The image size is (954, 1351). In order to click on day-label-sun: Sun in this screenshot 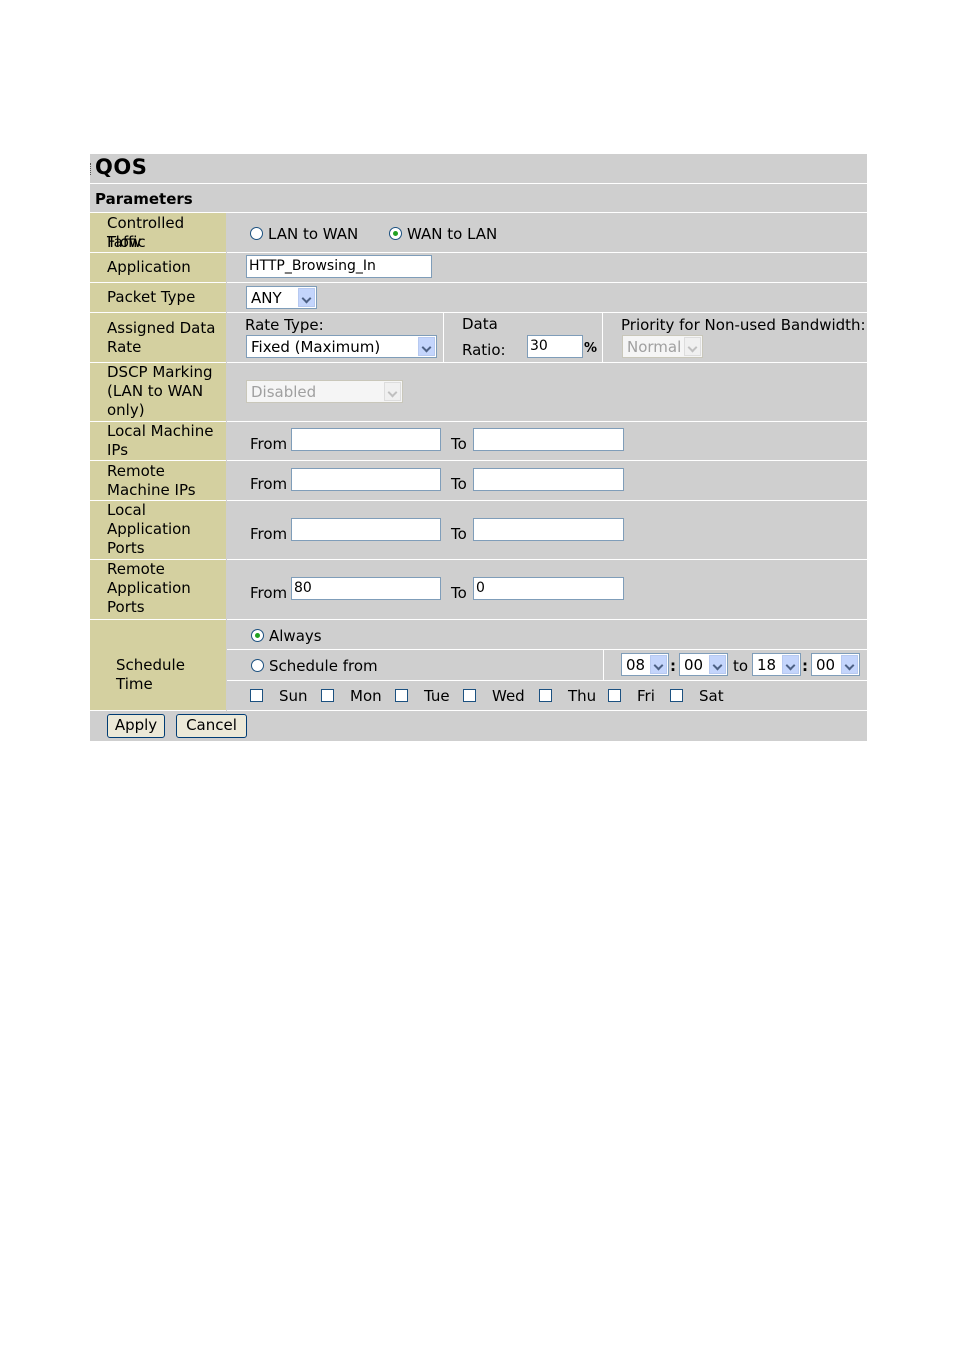, I will do `click(293, 696)`.